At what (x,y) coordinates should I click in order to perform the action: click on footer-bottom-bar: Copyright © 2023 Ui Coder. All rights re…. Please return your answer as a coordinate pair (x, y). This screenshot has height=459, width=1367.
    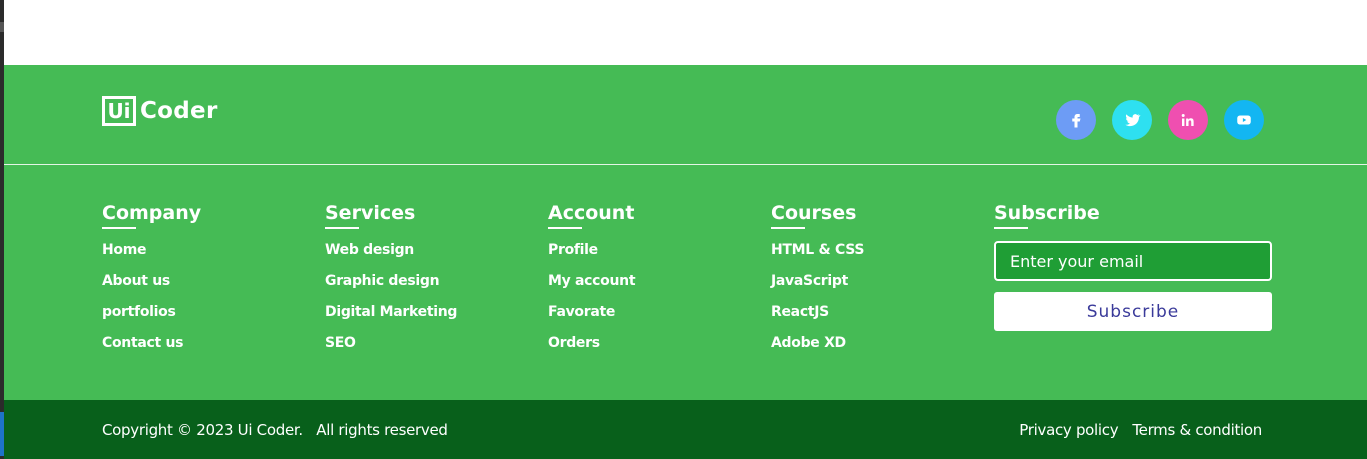
    Looking at the image, I should click on (685, 429).